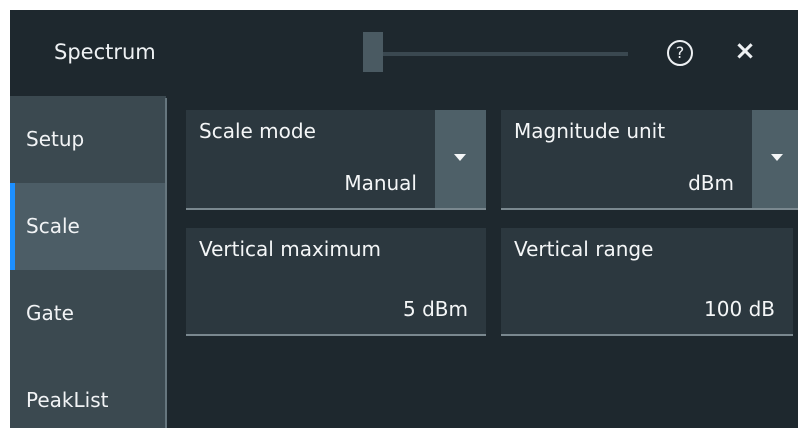 The width and height of the screenshot is (808, 428). I want to click on sidebar-item-label: Setup, so click(55, 139).